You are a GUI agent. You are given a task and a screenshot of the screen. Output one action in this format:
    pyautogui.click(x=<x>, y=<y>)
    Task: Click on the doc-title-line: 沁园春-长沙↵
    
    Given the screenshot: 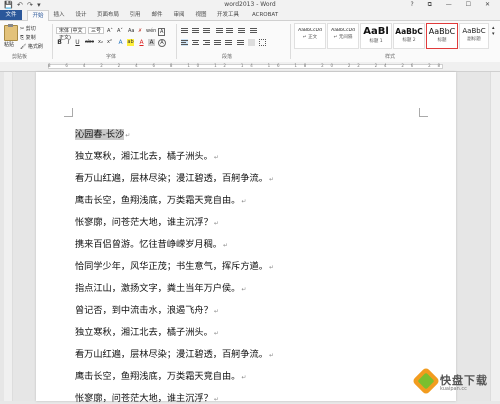 What is the action you would take?
    pyautogui.click(x=102, y=133)
    